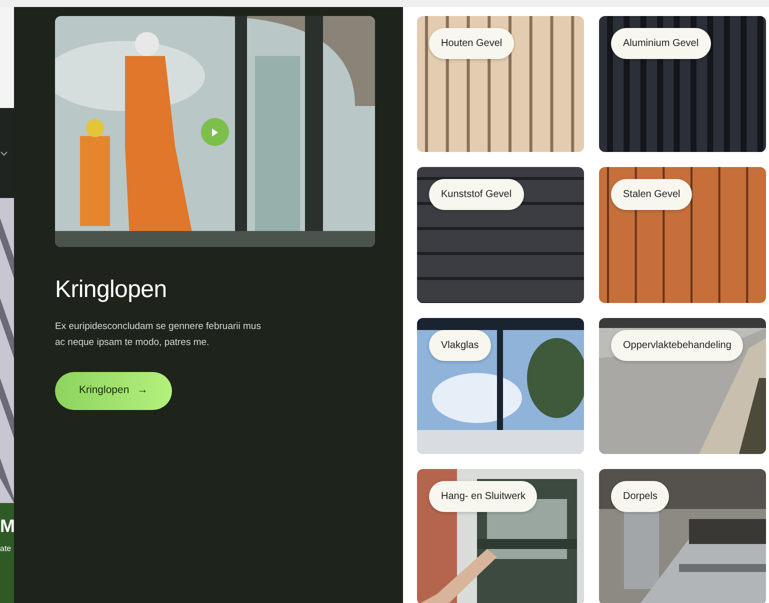 This screenshot has width=769, height=603. What do you see at coordinates (500, 235) in the screenshot?
I see `category-tile: Kunststof Gevel` at bounding box center [500, 235].